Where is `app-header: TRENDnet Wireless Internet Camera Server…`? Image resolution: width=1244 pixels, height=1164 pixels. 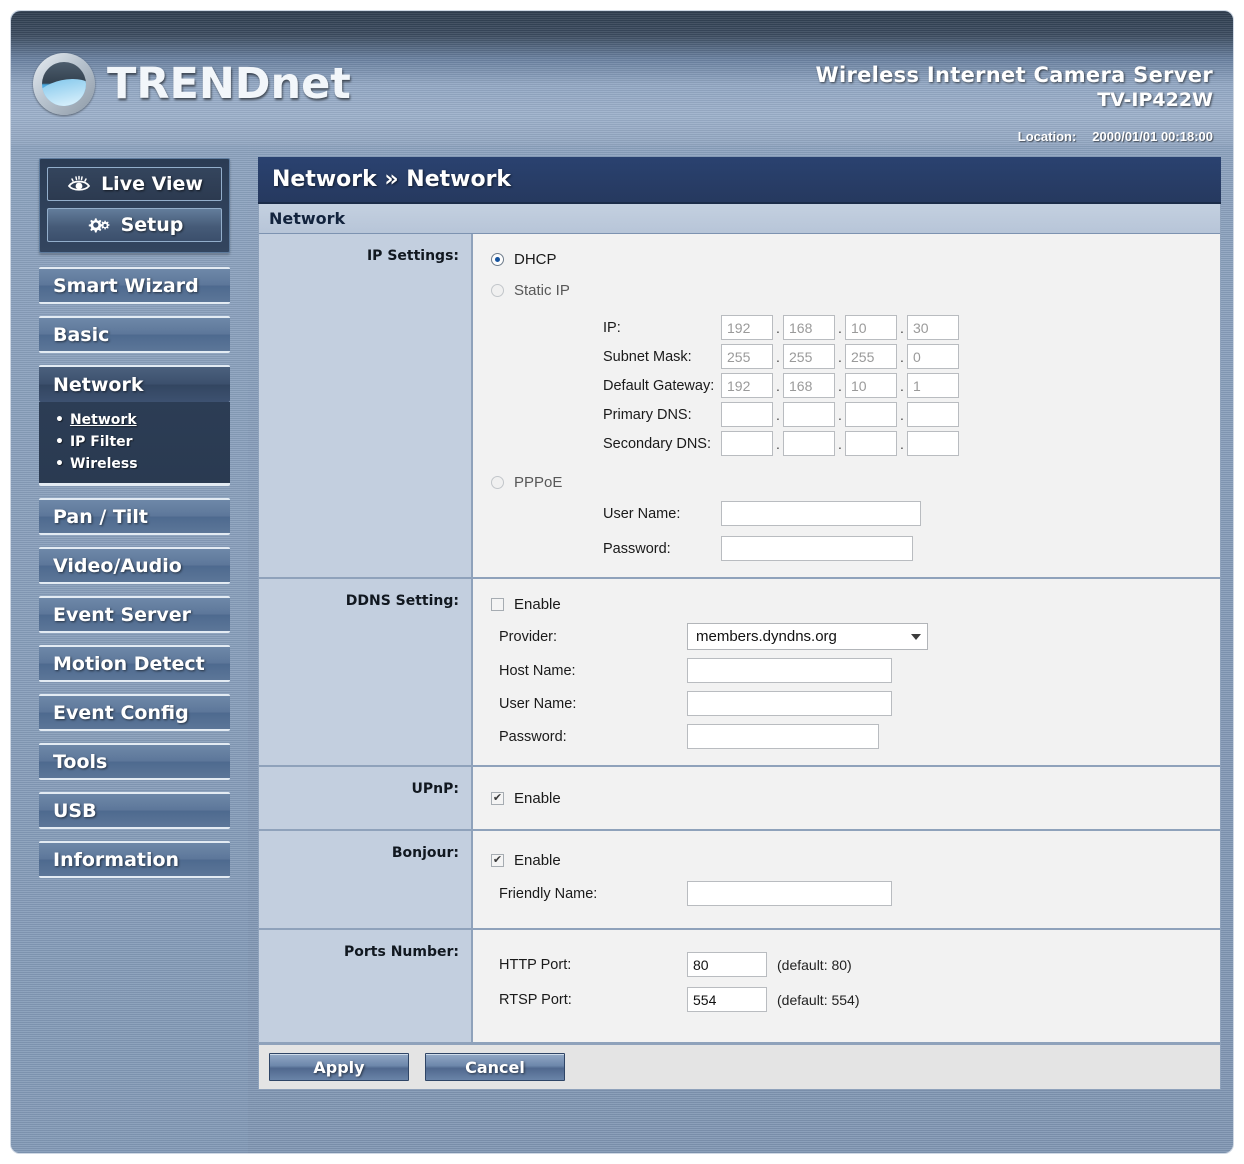
app-header: TRENDnet Wireless Internet Camera Server… is located at coordinates (622, 78).